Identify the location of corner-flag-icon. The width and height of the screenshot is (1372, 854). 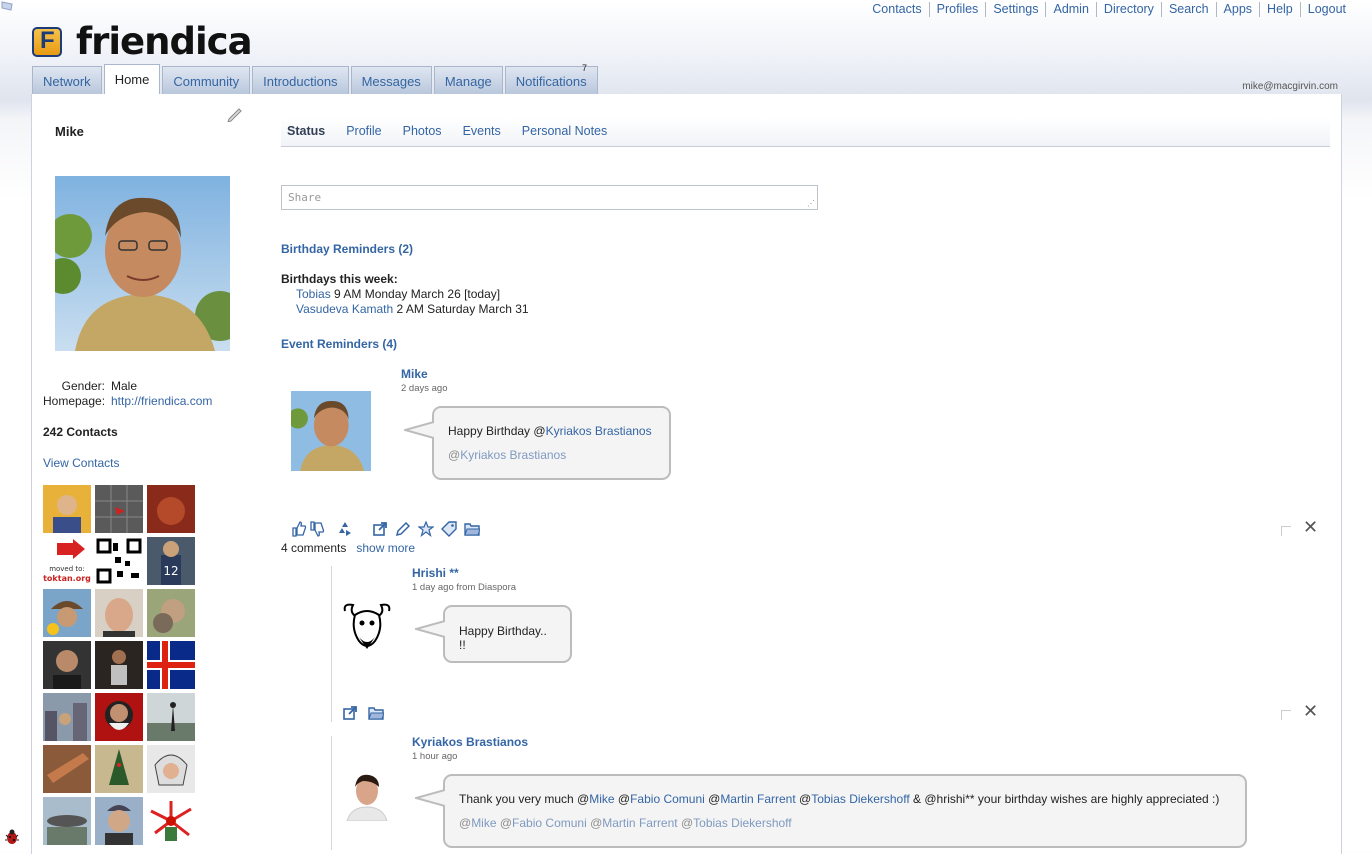
(7, 6).